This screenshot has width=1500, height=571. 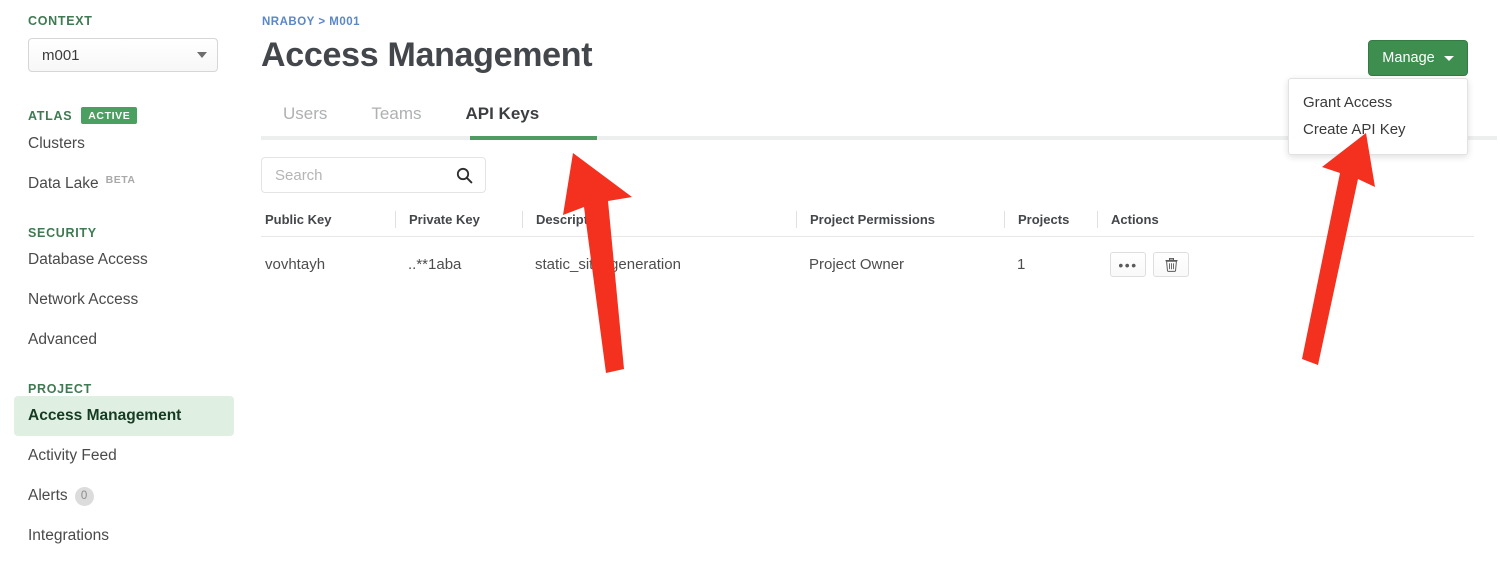 What do you see at coordinates (84, 496) in the screenshot?
I see `alerts-count-badge: 0` at bounding box center [84, 496].